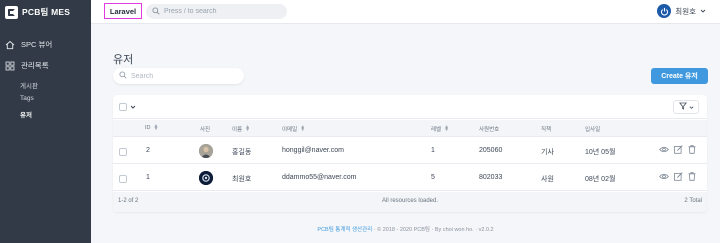  I want to click on cell-join-date: 08년 02월, so click(600, 179).